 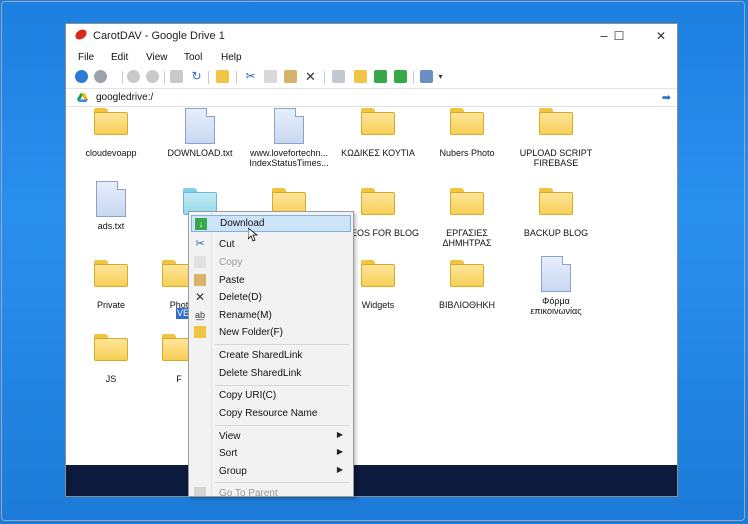 I want to click on view-mode-icon, so click(x=426, y=76).